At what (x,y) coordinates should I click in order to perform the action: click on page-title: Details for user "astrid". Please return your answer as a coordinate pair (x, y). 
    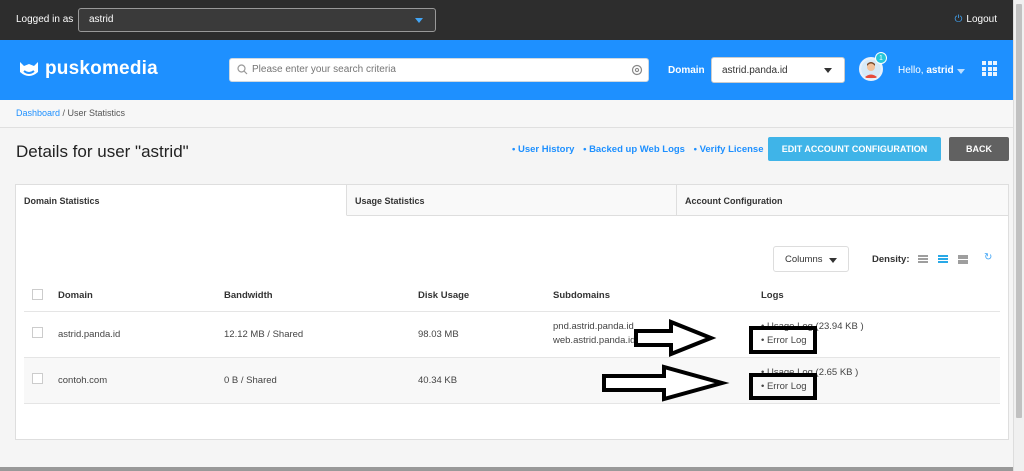
    Looking at the image, I should click on (102, 151).